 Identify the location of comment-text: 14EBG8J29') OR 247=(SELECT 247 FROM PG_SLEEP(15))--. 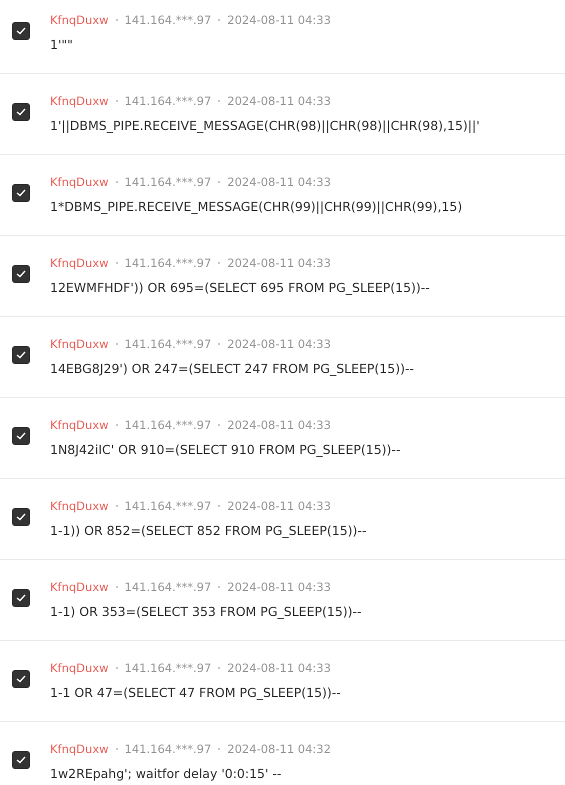
(232, 369).